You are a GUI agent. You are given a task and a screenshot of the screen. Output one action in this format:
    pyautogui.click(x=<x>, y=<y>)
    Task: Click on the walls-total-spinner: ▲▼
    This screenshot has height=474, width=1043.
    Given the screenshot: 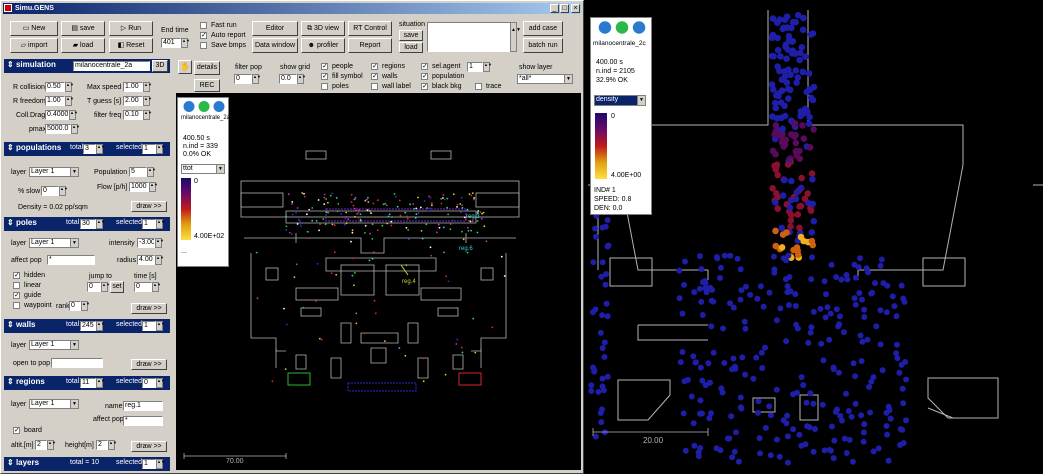 What is the action you would take?
    pyautogui.click(x=100, y=326)
    